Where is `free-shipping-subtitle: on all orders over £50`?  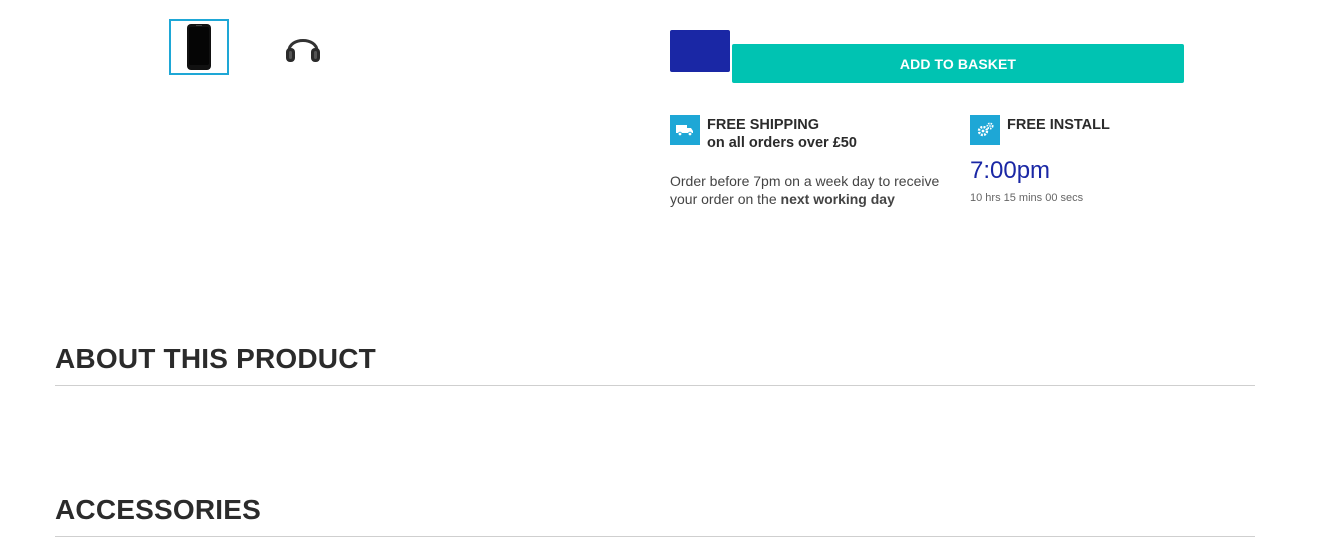
free-shipping-subtitle: on all orders over £50 is located at coordinates (782, 143).